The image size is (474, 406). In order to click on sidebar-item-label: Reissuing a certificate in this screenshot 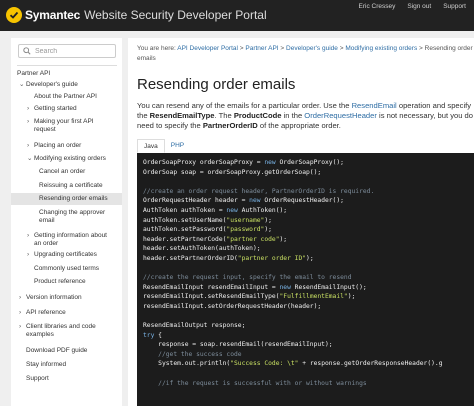, I will do `click(71, 185)`.